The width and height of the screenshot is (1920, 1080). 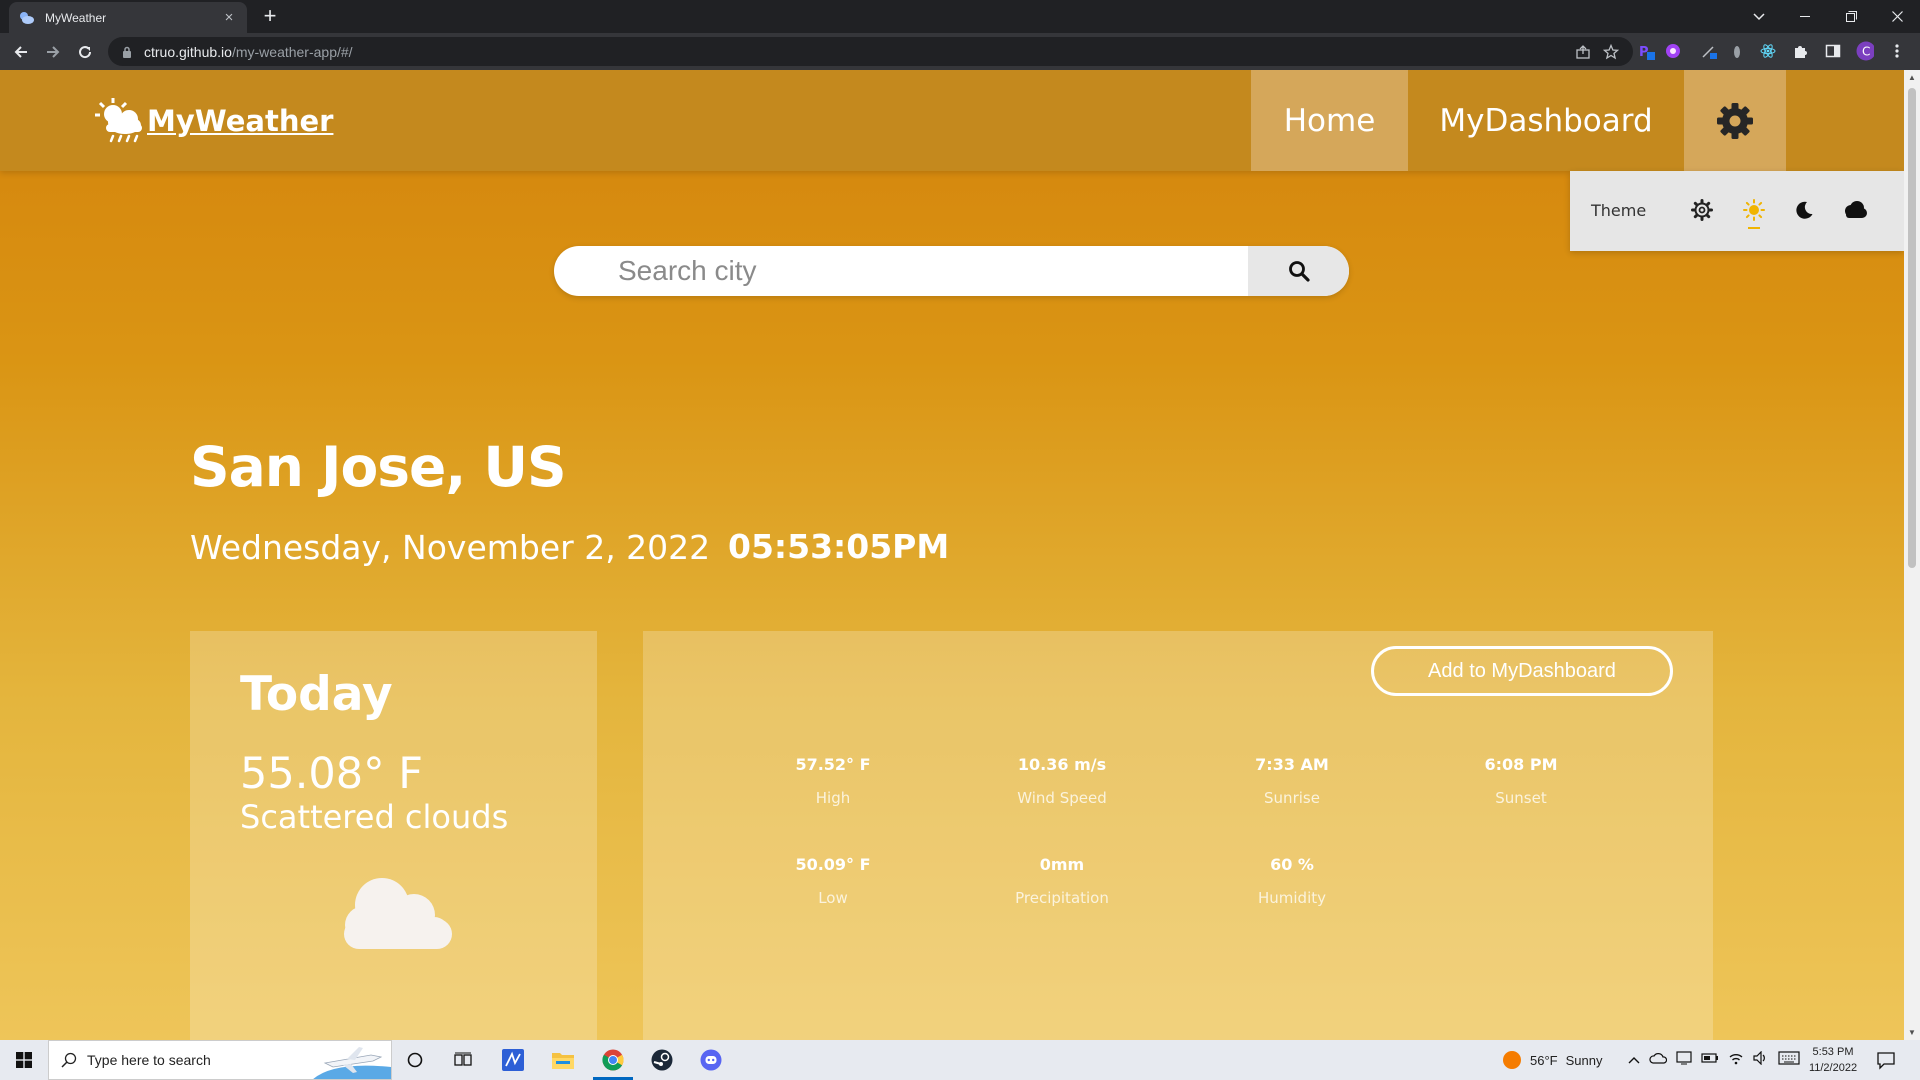 I want to click on taskbar-weather-widget: 56°F Sunny, so click(x=1552, y=1060).